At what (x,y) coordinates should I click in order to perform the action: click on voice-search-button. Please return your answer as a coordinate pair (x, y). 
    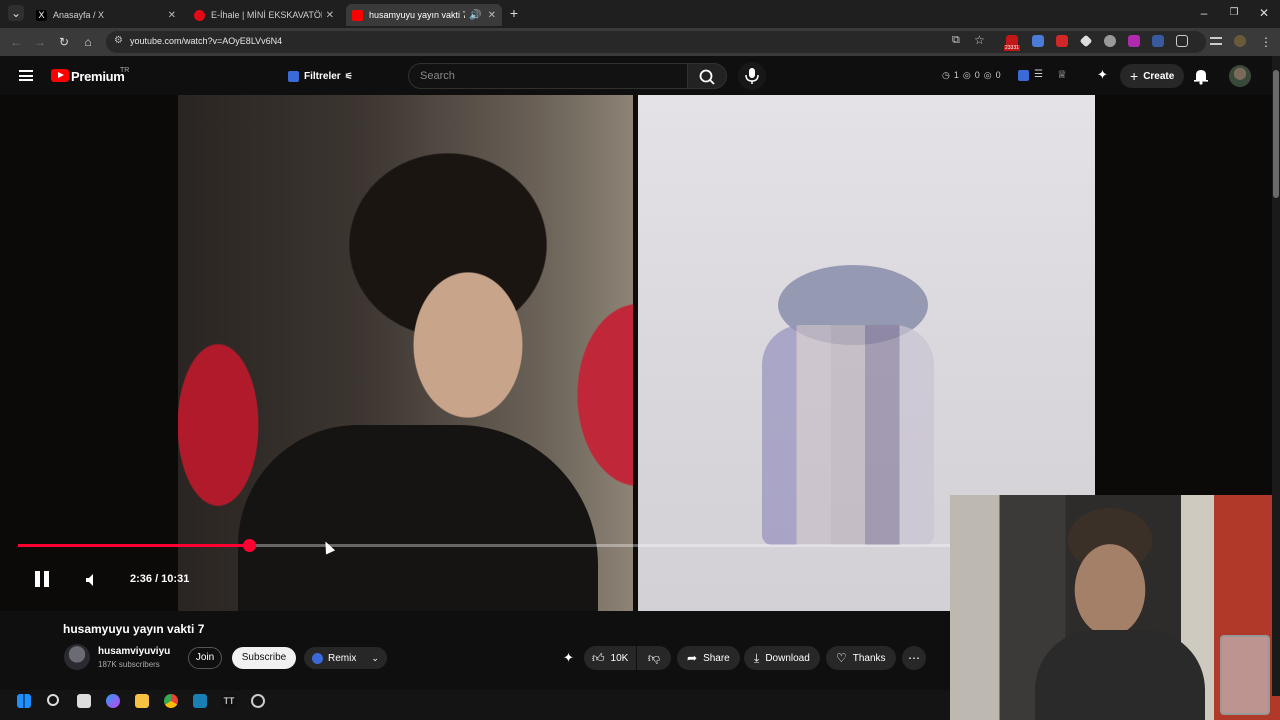
    Looking at the image, I should click on (752, 76).